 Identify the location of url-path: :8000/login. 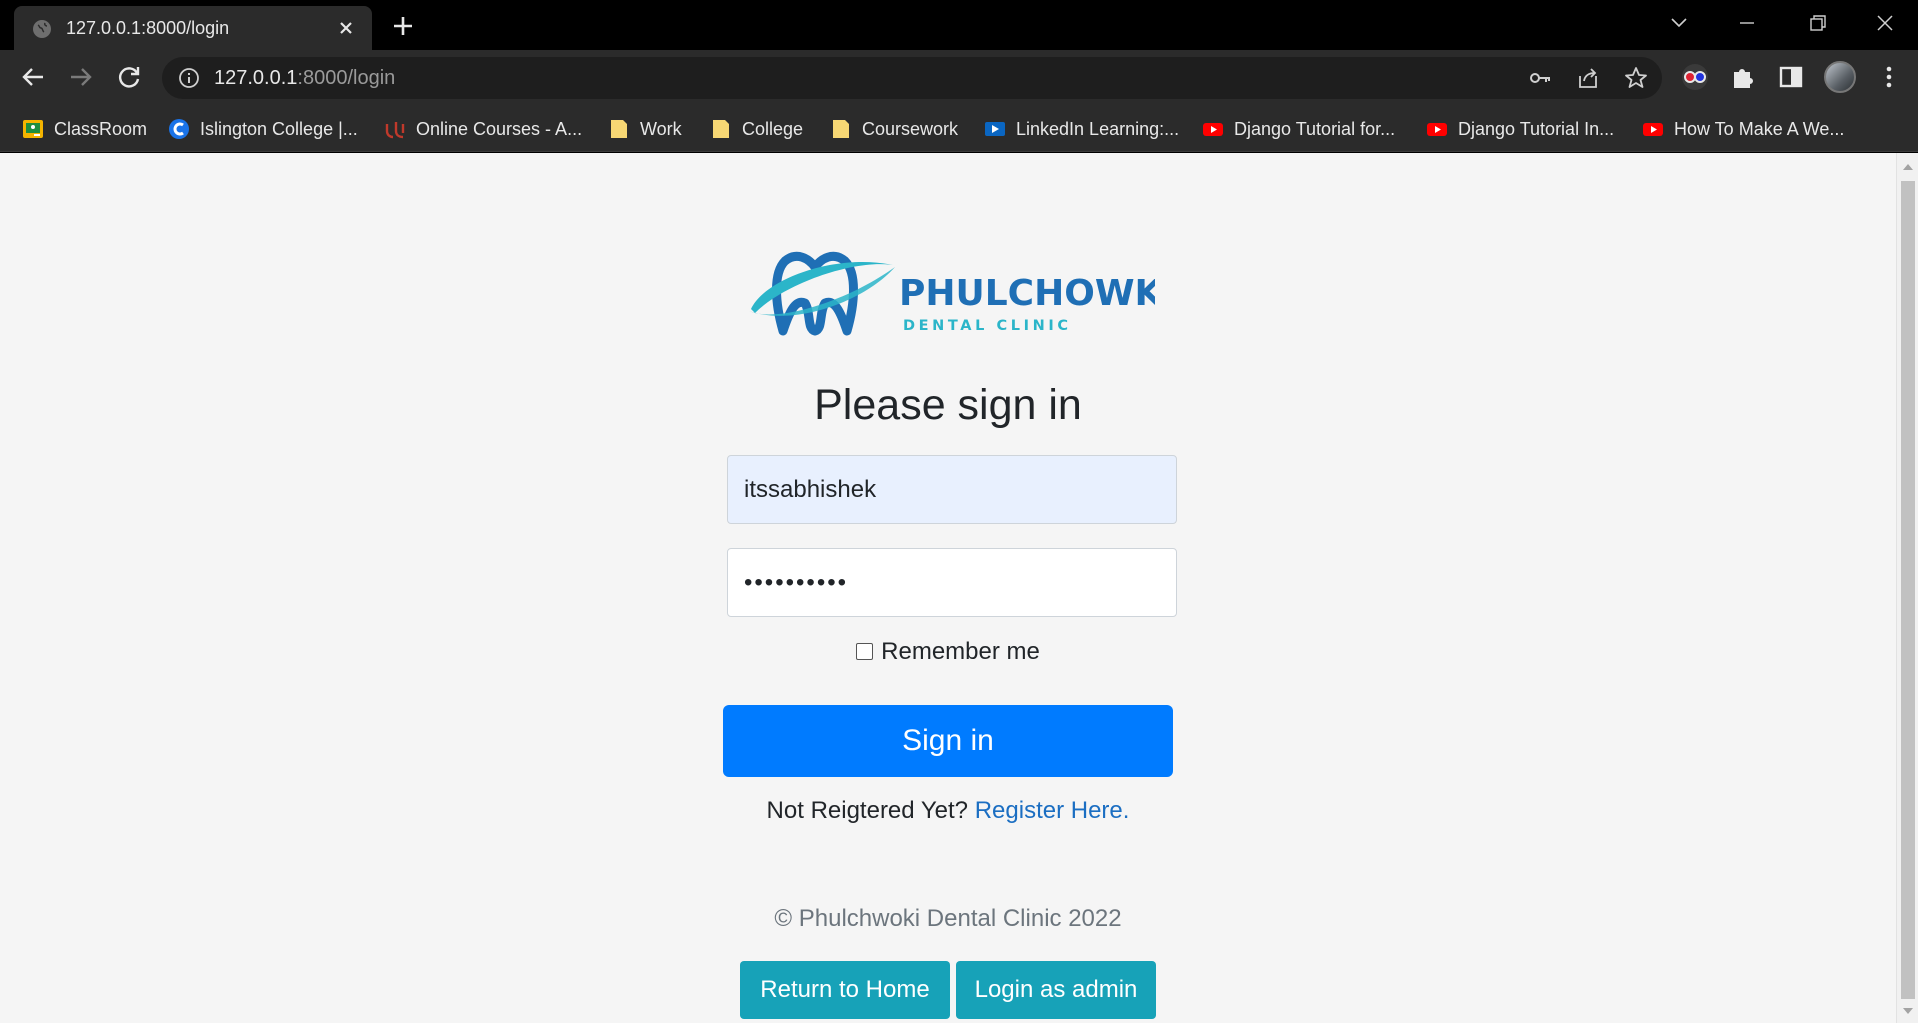
(346, 78).